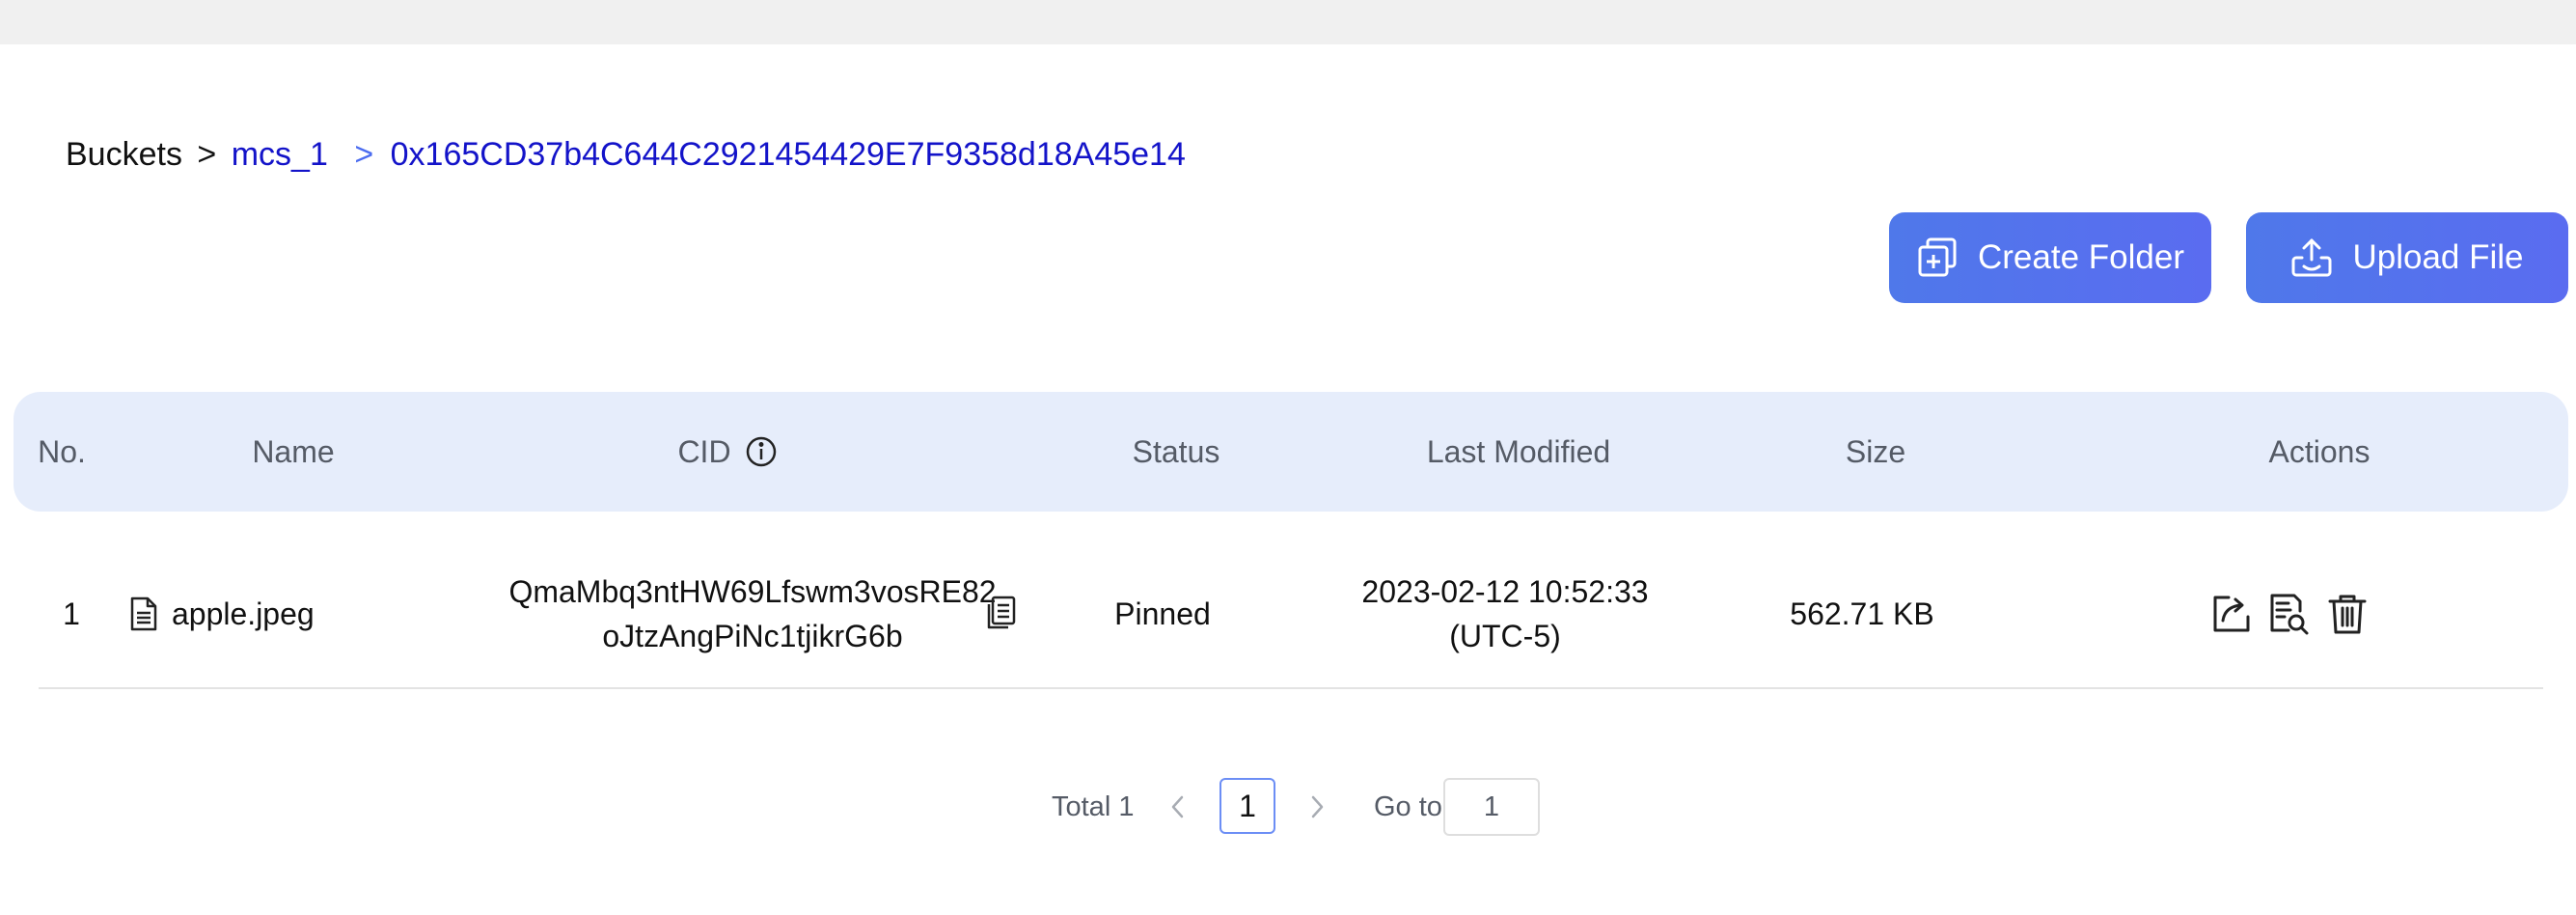  I want to click on top-bar, so click(1288, 22).